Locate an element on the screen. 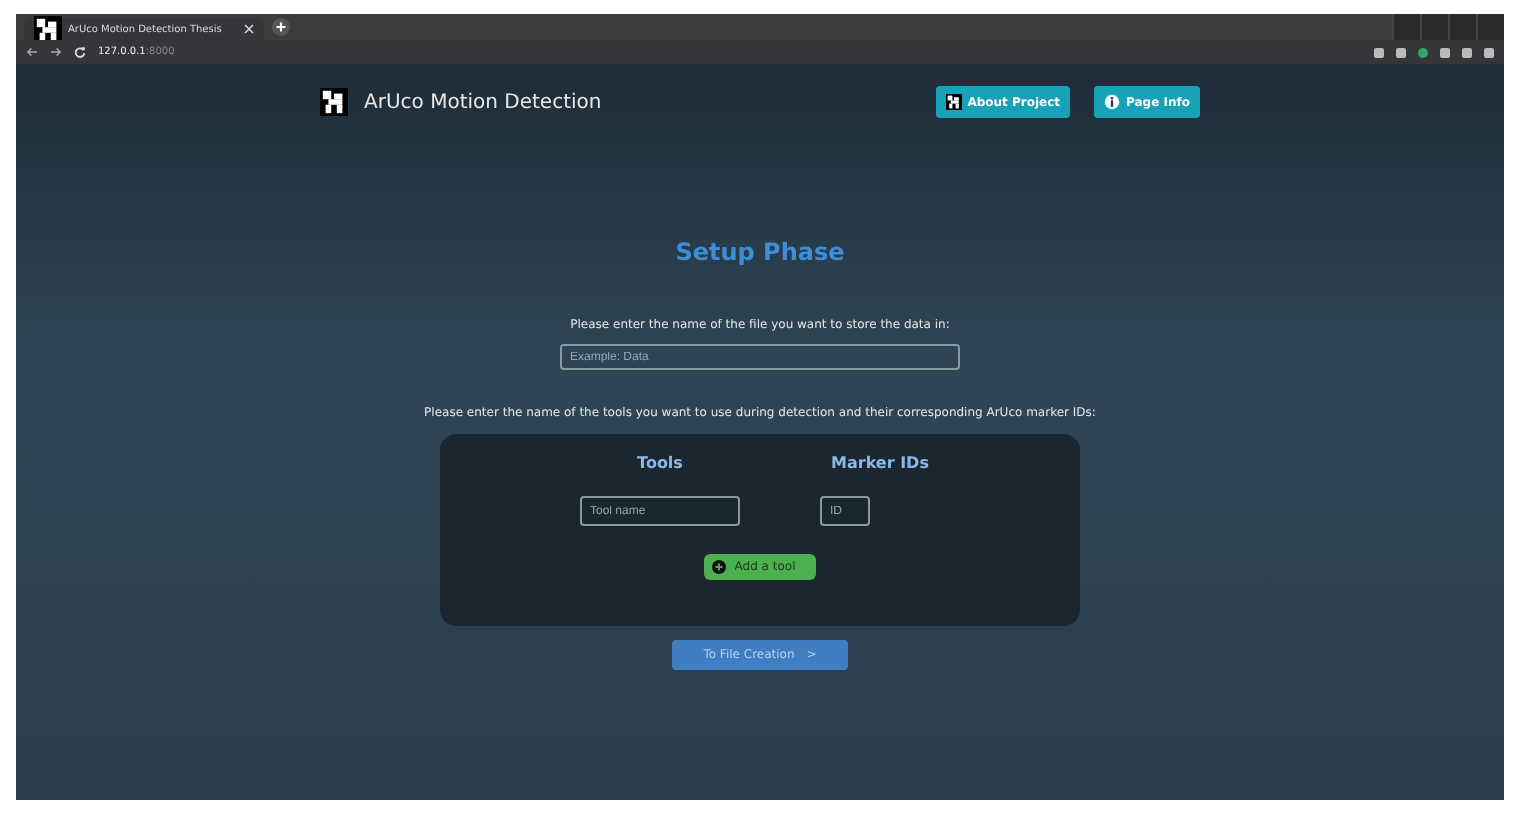 This screenshot has width=1520, height=814. marker-icon is located at coordinates (953, 102).